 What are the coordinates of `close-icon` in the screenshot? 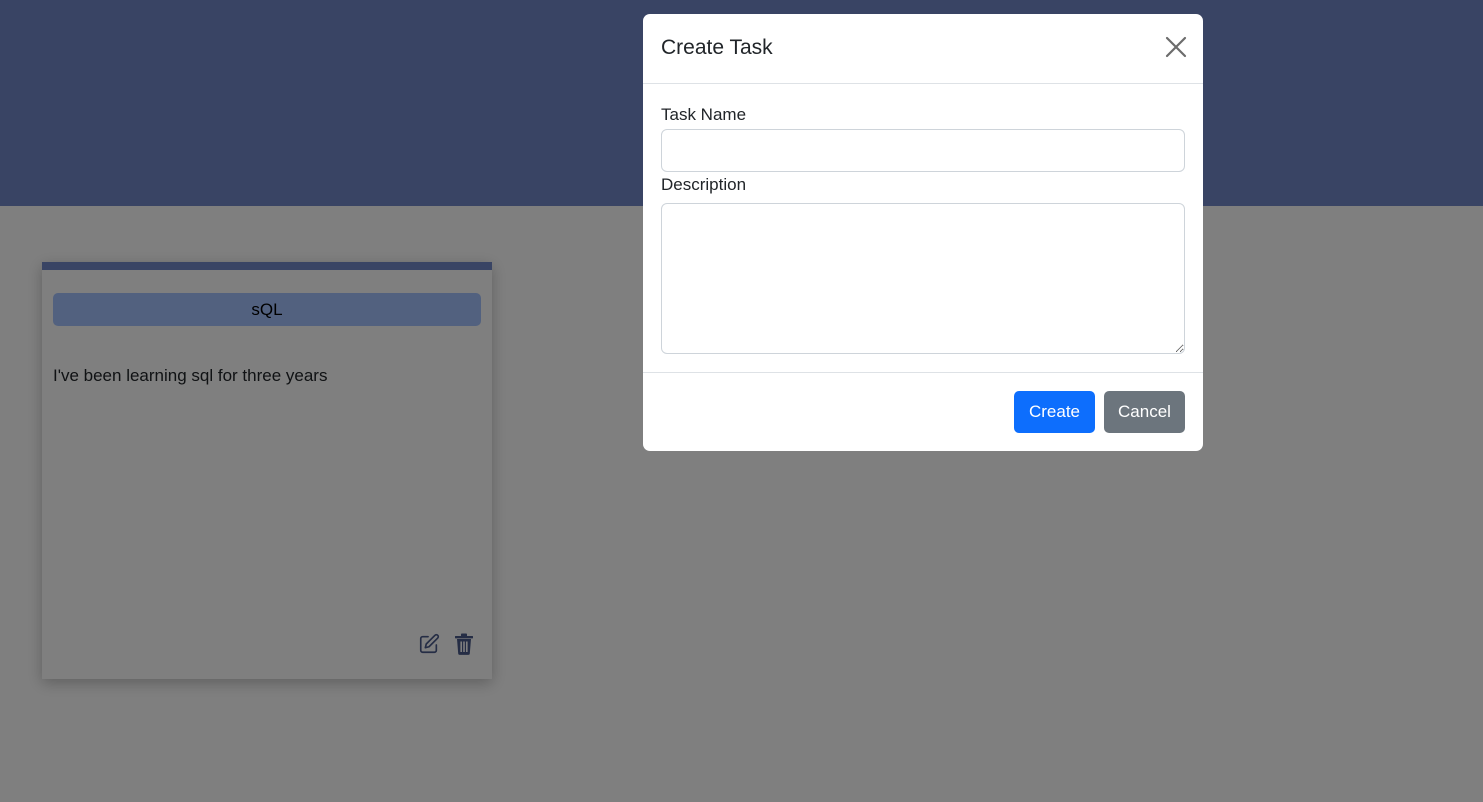 It's located at (1176, 47).